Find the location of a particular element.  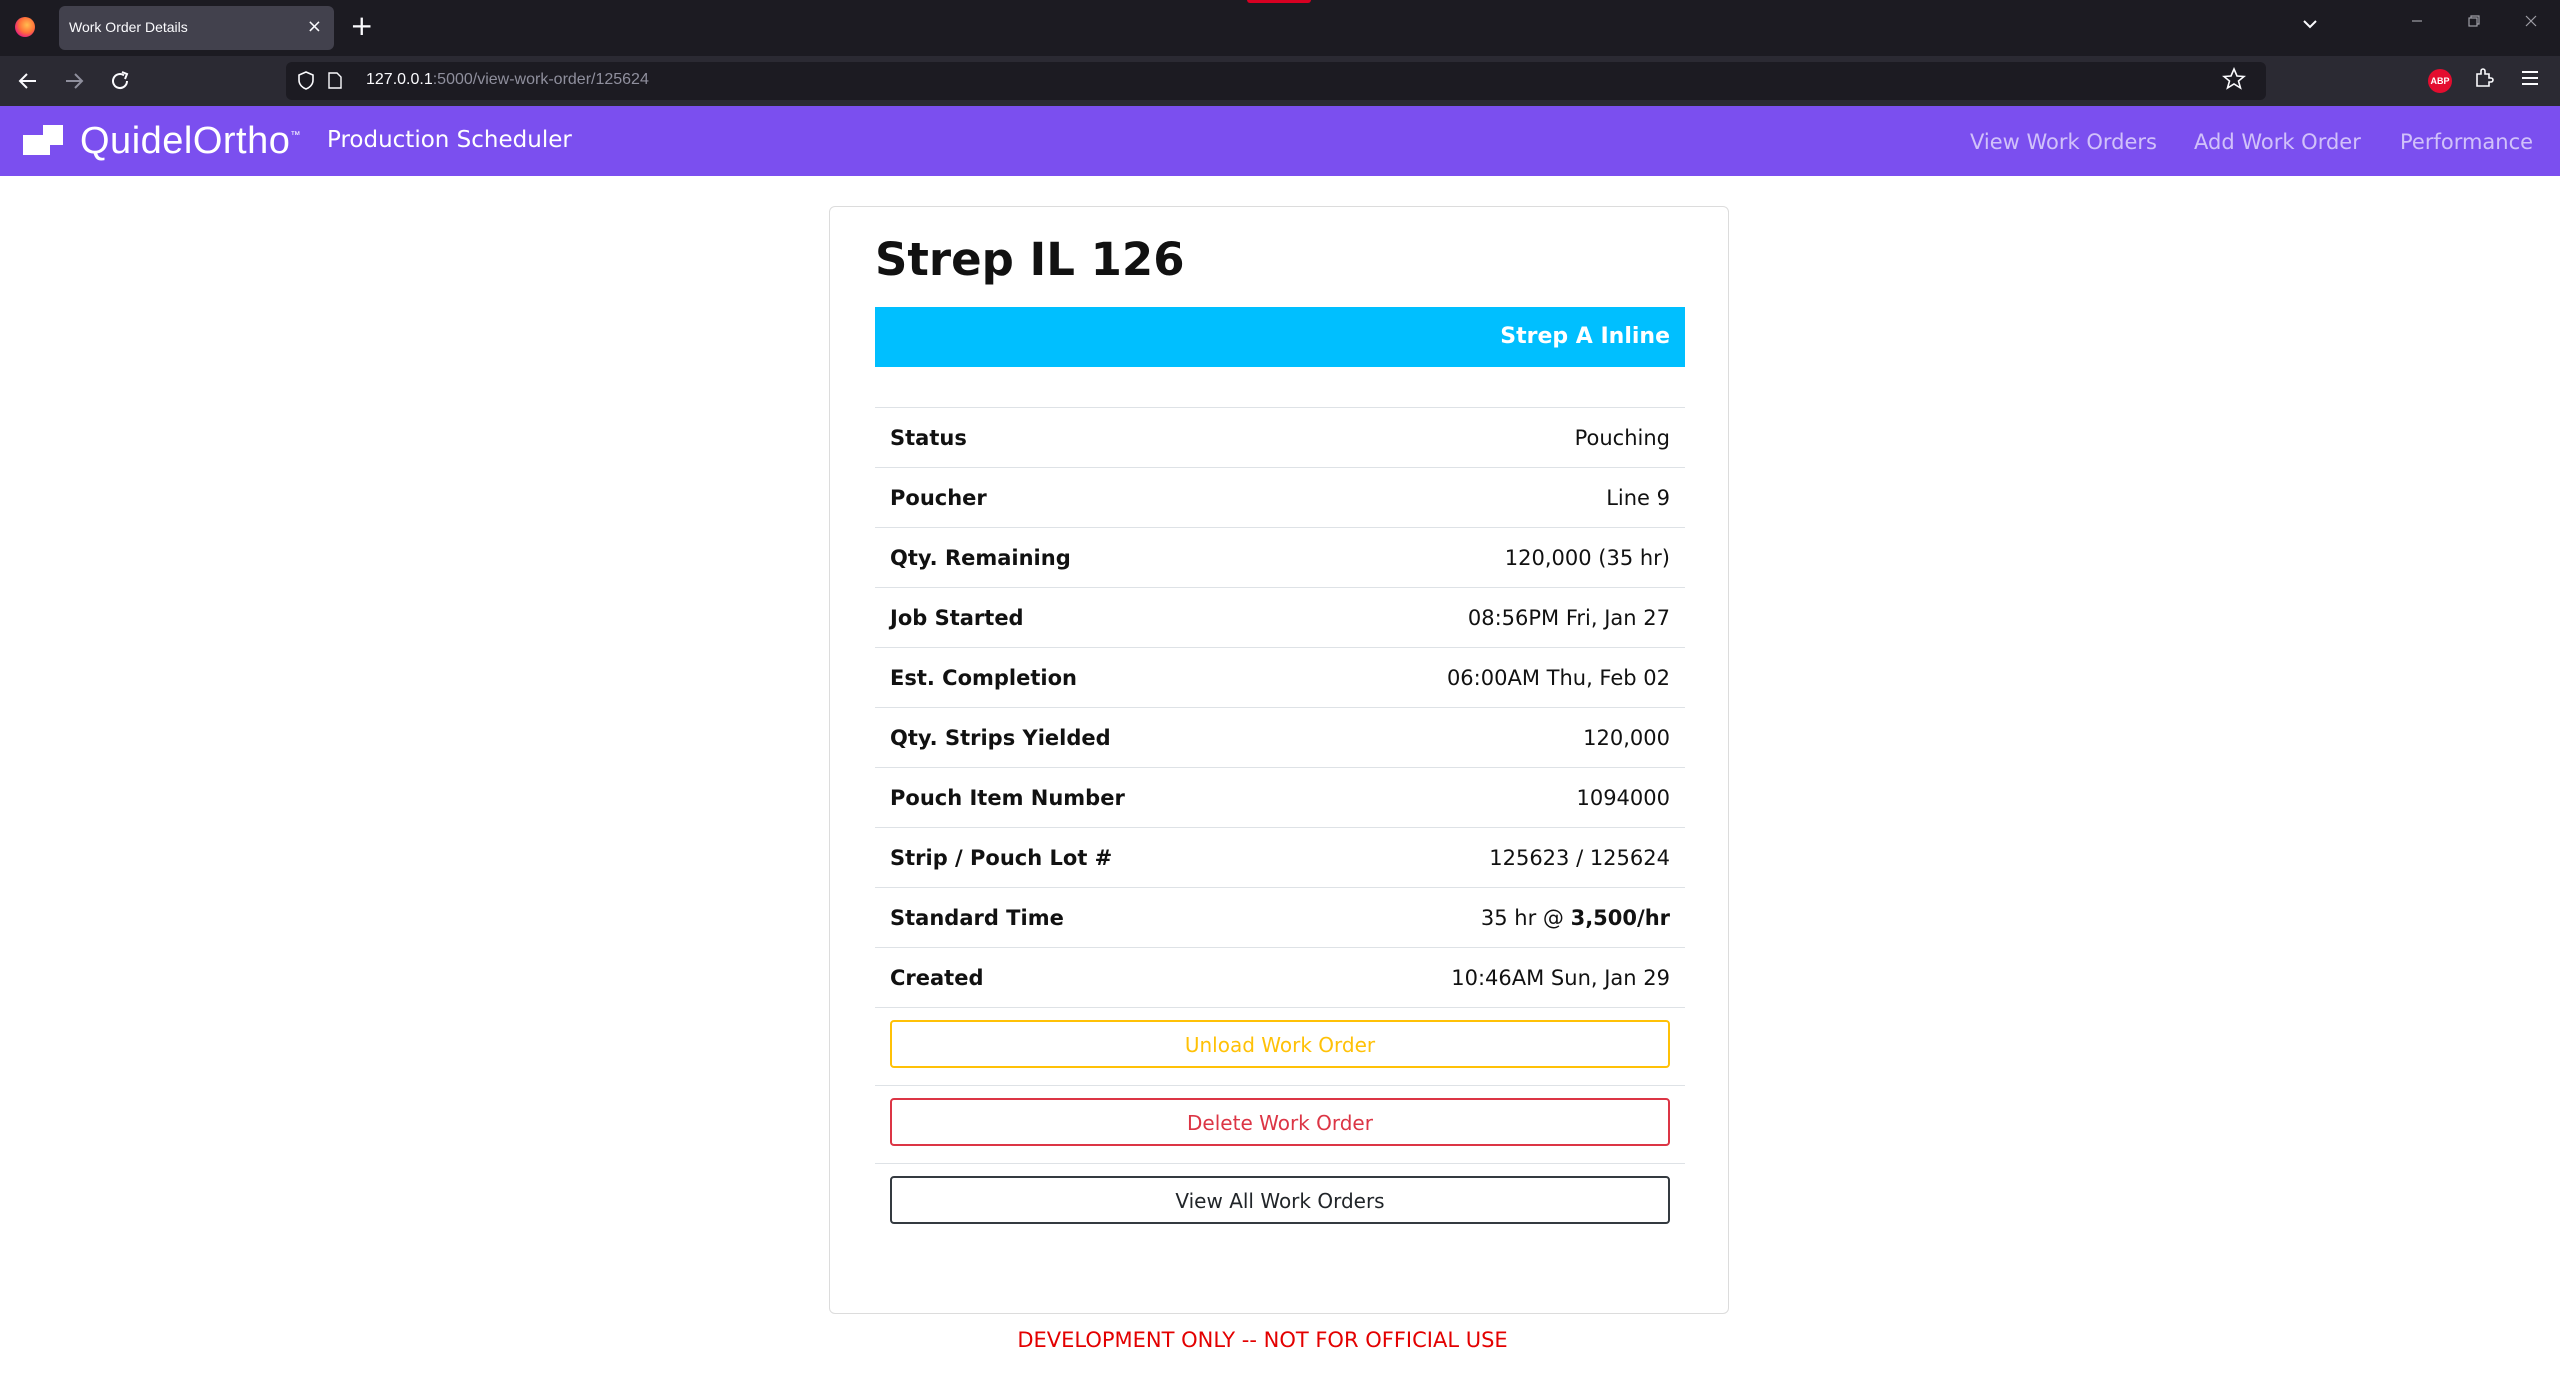

detail-value: Pouching is located at coordinates (1622, 438).